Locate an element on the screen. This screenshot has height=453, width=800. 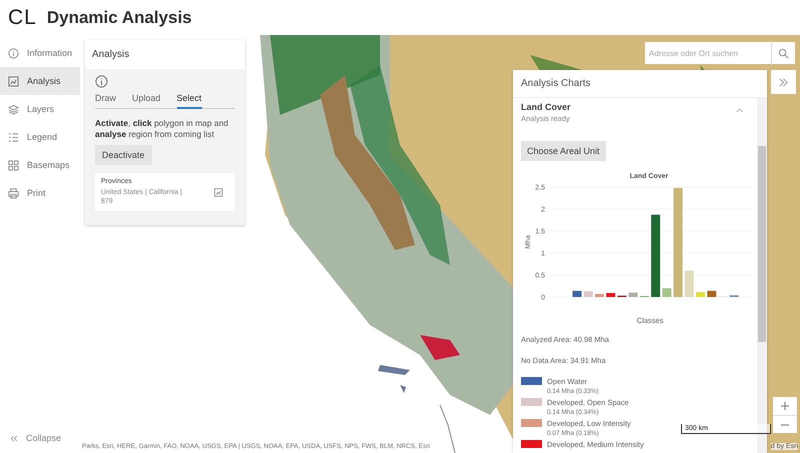
chart-icon is located at coordinates (218, 192).